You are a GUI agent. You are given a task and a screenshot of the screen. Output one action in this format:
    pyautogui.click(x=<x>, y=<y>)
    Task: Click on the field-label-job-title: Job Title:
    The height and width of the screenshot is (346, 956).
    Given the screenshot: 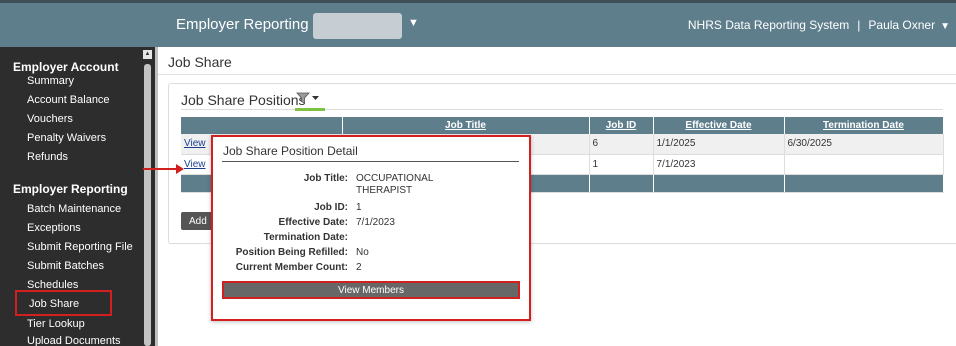 What is the action you would take?
    pyautogui.click(x=325, y=178)
    